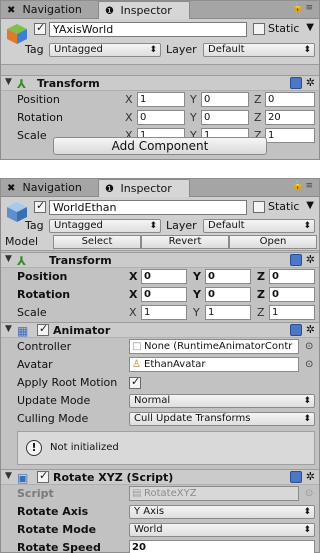 Image resolution: width=320 pixels, height=553 pixels. Describe the element at coordinates (34, 448) in the screenshot. I see `info-icon: !` at that location.